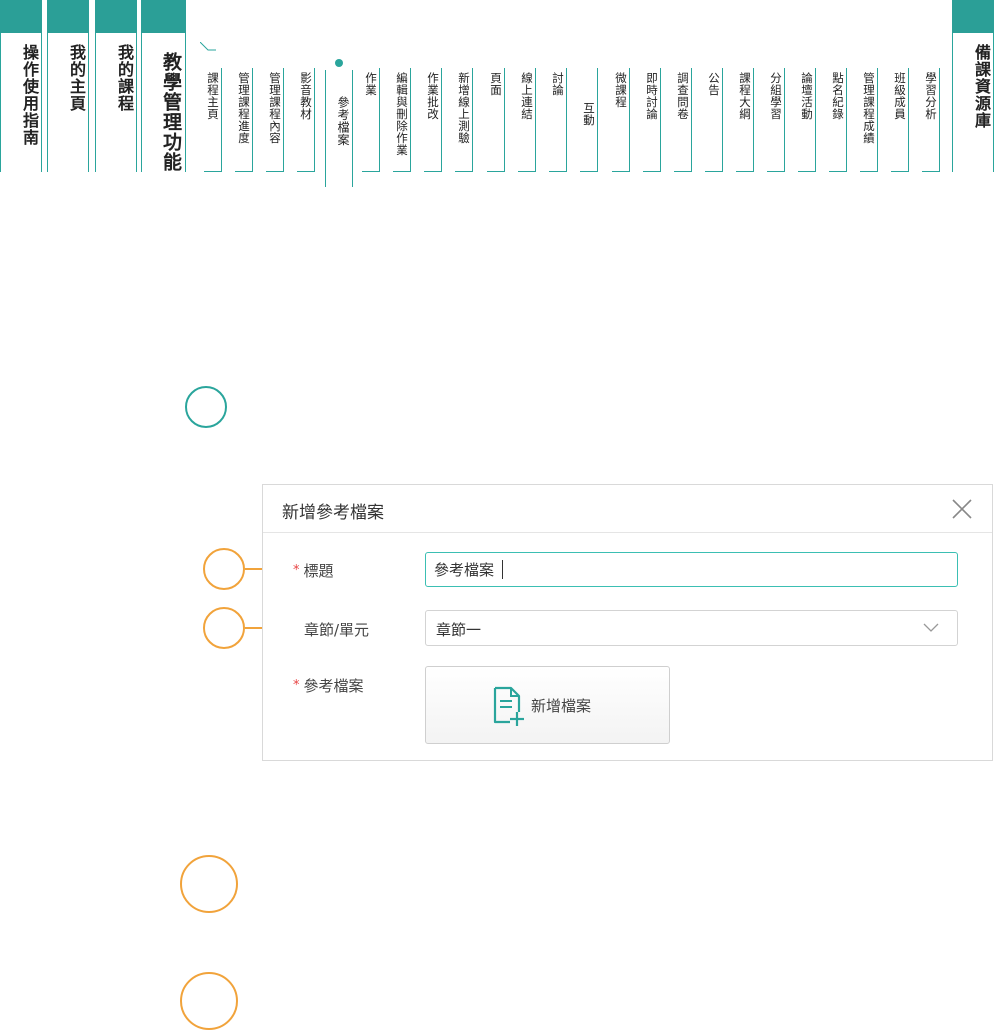  Describe the element at coordinates (433, 96) in the screenshot. I see `sub-tab-label: 作業批改` at that location.